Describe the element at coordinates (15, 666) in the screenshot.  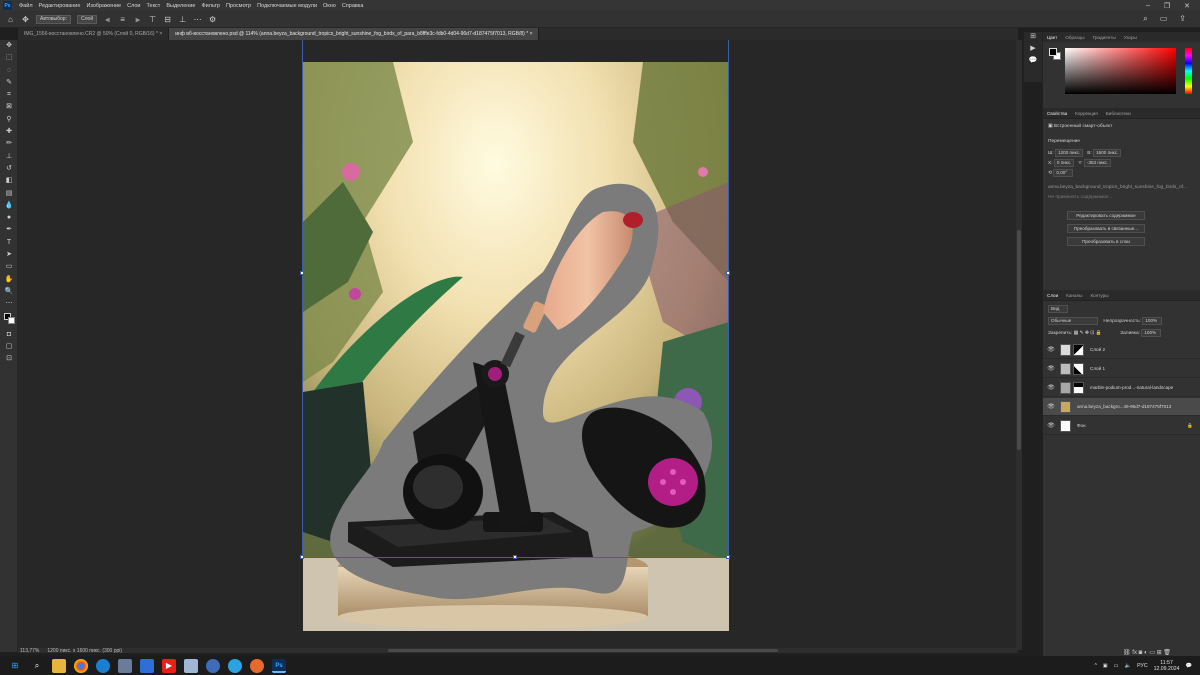
I see `windows-start-icon: ⊞` at that location.